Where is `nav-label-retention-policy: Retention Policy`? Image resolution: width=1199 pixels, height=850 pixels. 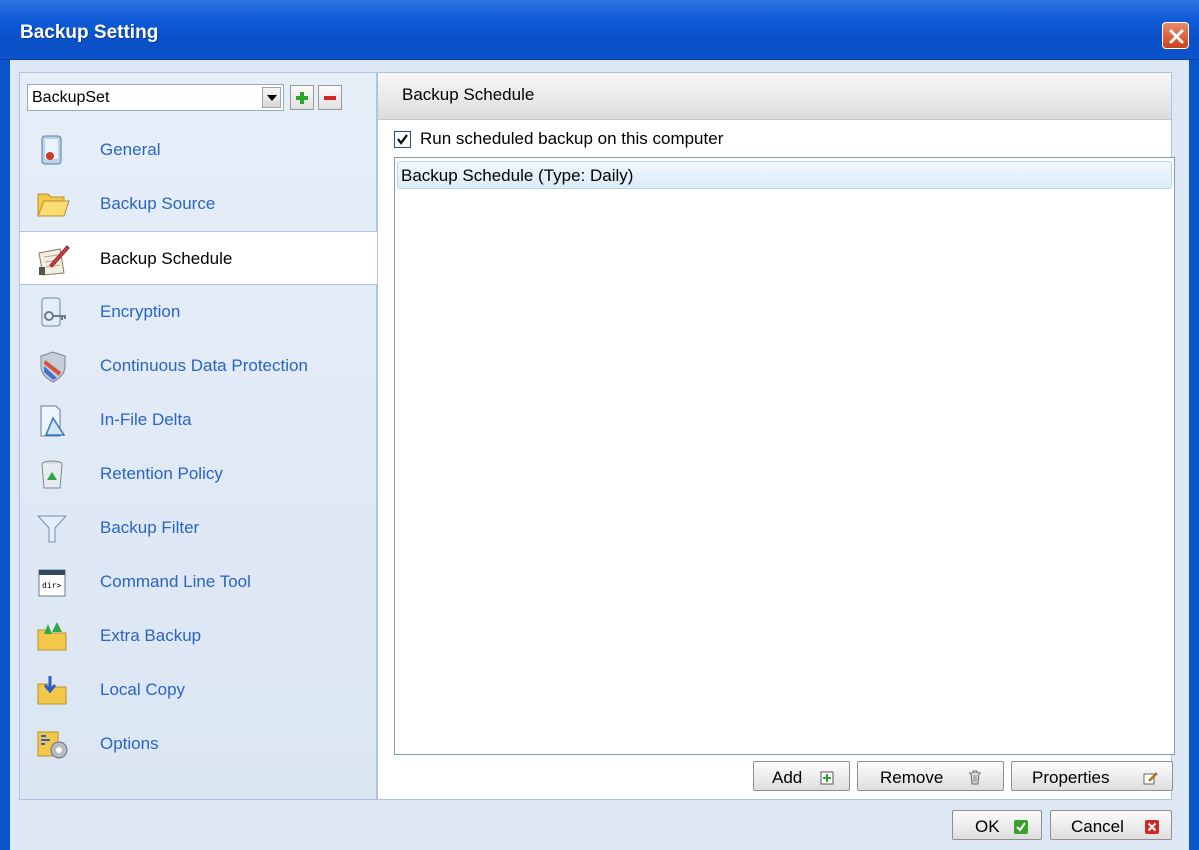
nav-label-retention-policy: Retention Policy is located at coordinates (161, 473).